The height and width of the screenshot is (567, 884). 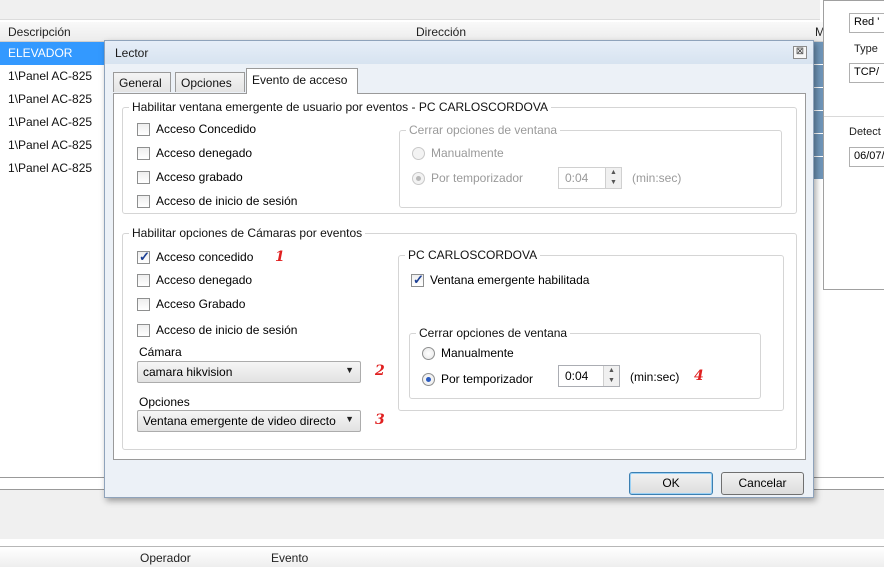 What do you see at coordinates (657, 178) in the screenshot?
I see `popup-time-unit: (min:sec)` at bounding box center [657, 178].